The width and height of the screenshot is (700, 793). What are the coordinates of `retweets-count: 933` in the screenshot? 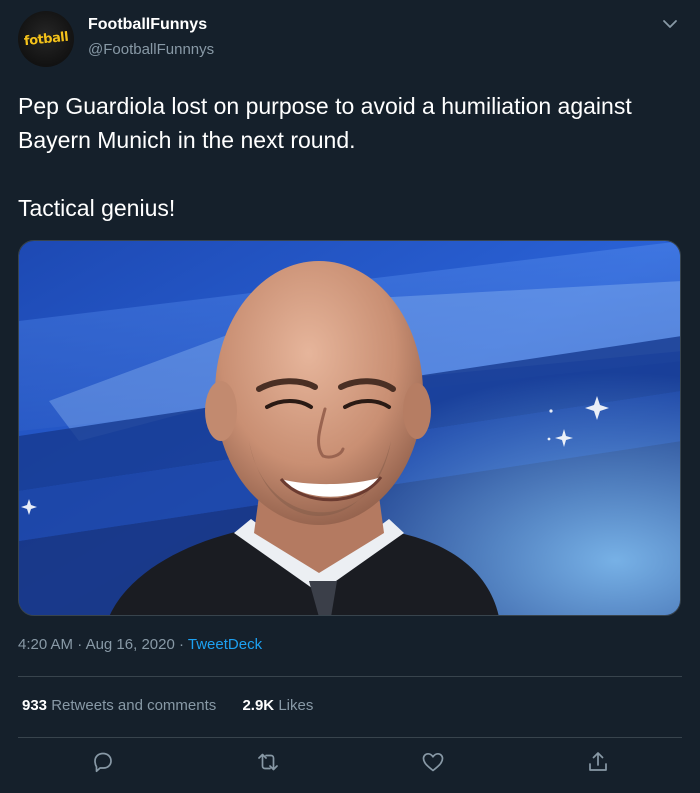 It's located at (35, 705).